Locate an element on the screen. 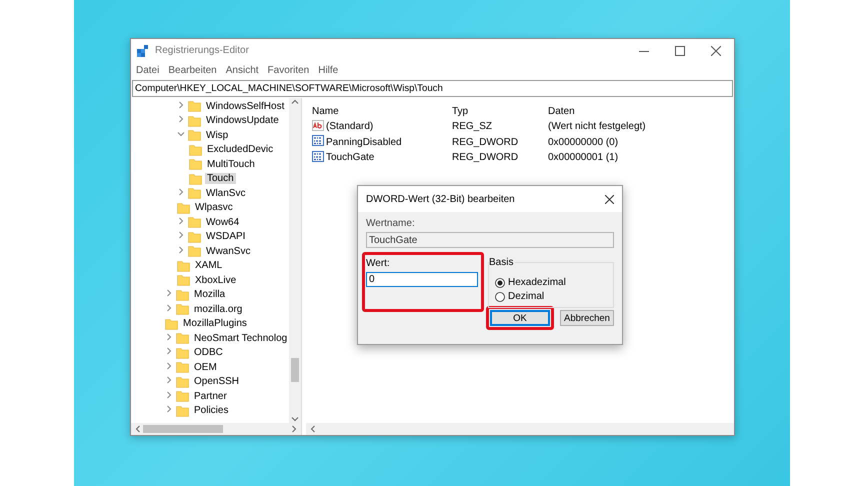 The height and width of the screenshot is (486, 864). menu-item: Favoriten is located at coordinates (289, 70).